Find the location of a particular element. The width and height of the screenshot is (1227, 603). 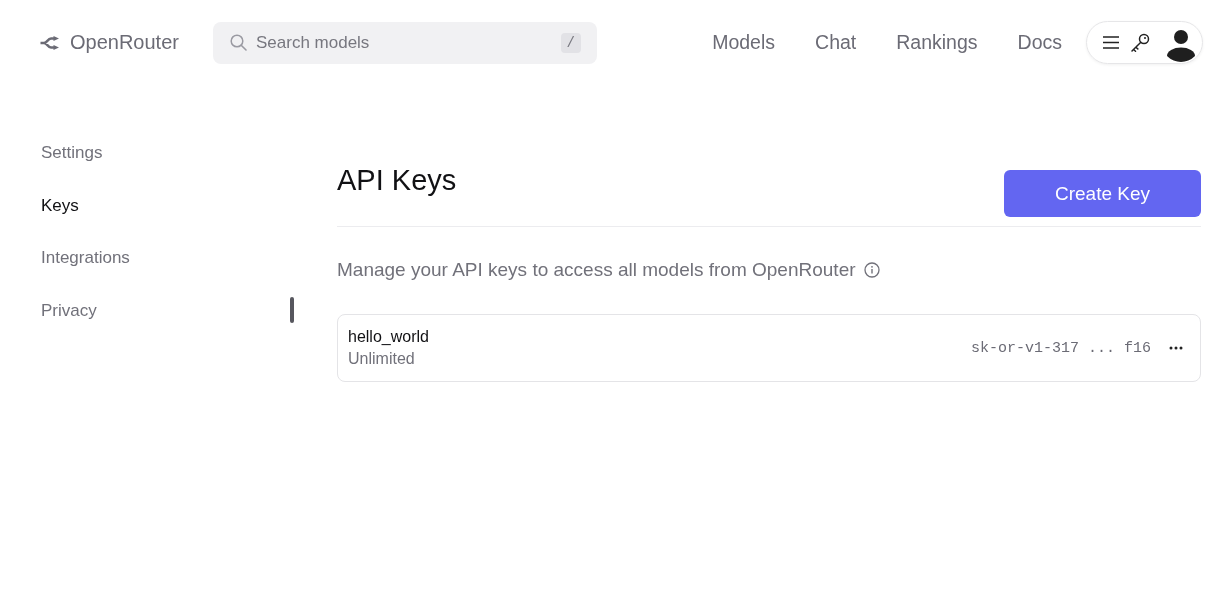

info-icon is located at coordinates (871, 270).